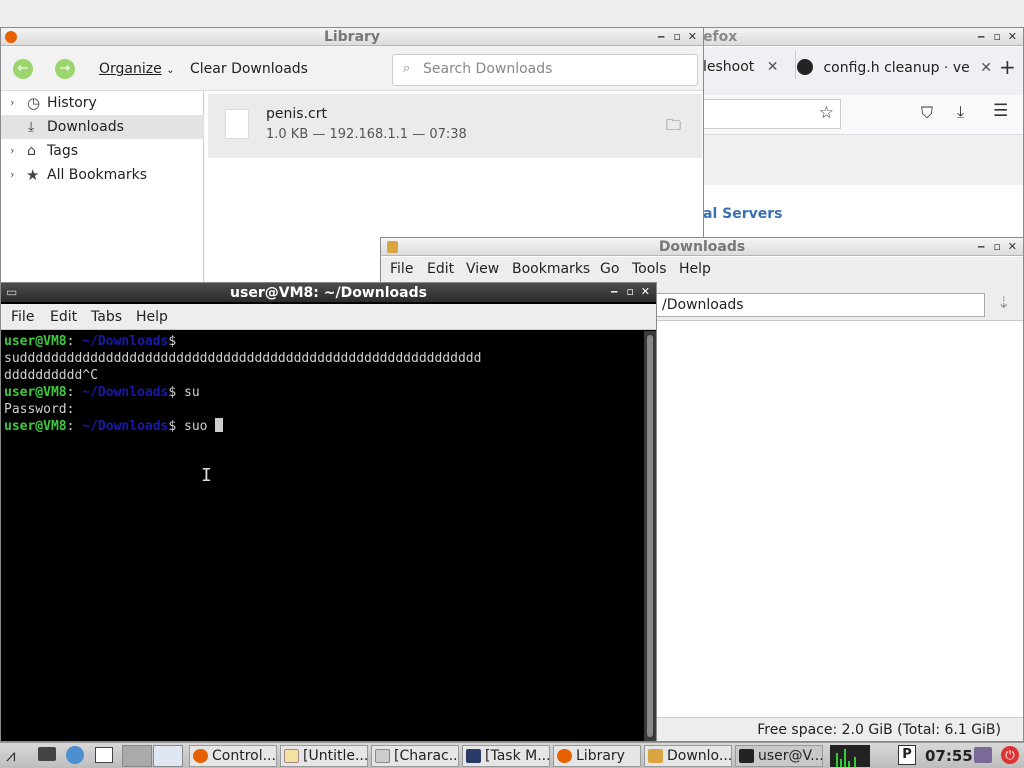  What do you see at coordinates (983, 755) in the screenshot?
I see `notification-icon` at bounding box center [983, 755].